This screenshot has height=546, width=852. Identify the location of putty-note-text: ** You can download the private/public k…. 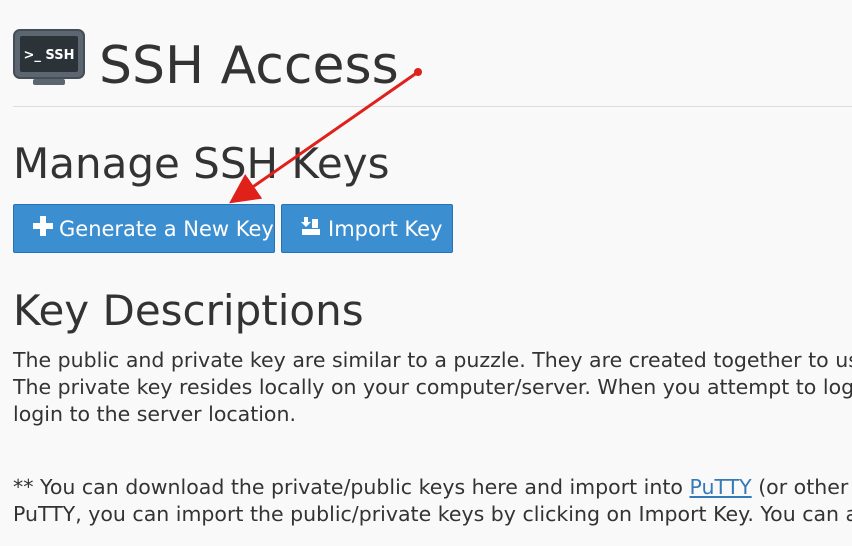
(351, 487).